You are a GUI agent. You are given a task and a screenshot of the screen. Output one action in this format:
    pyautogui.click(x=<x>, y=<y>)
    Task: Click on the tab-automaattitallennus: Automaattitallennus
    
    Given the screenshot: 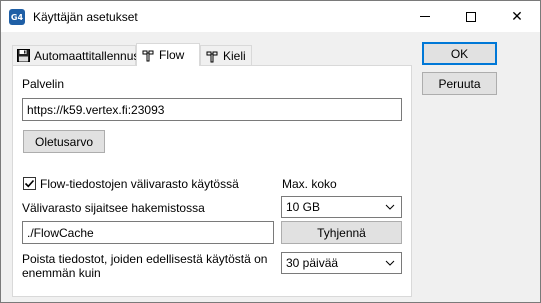 What is the action you would take?
    pyautogui.click(x=76, y=55)
    